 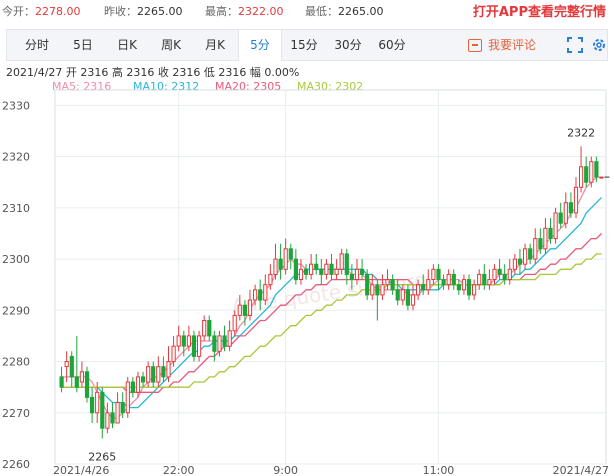 What do you see at coordinates (16, 157) in the screenshot?
I see `y-tick-label: 2320` at bounding box center [16, 157].